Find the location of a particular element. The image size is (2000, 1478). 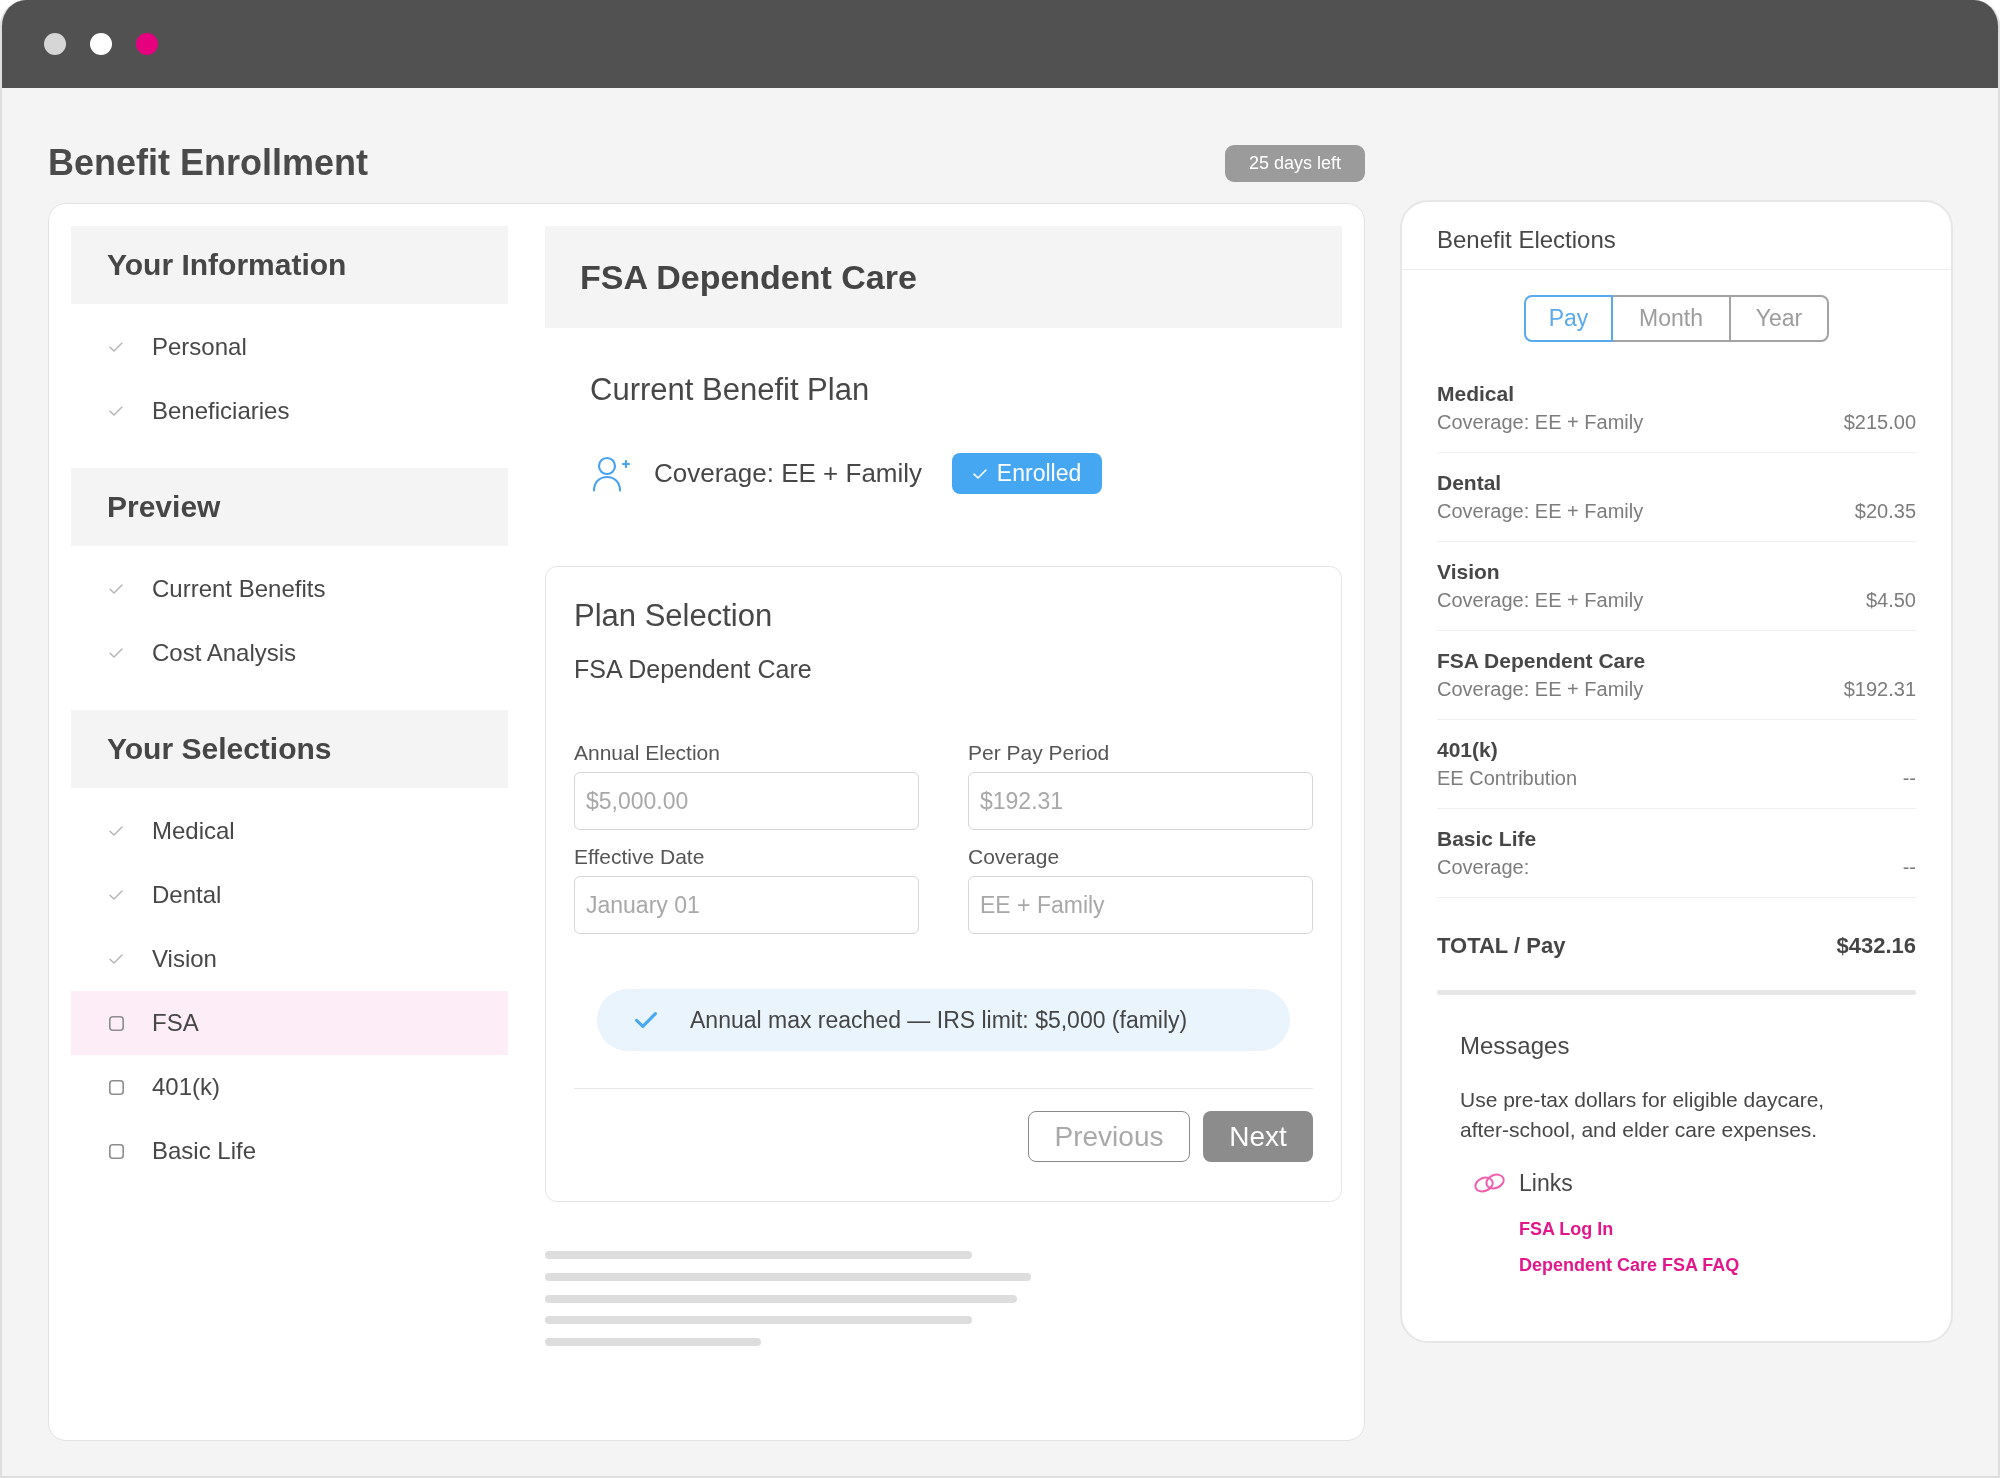

amount: $215.00 is located at coordinates (1879, 422).